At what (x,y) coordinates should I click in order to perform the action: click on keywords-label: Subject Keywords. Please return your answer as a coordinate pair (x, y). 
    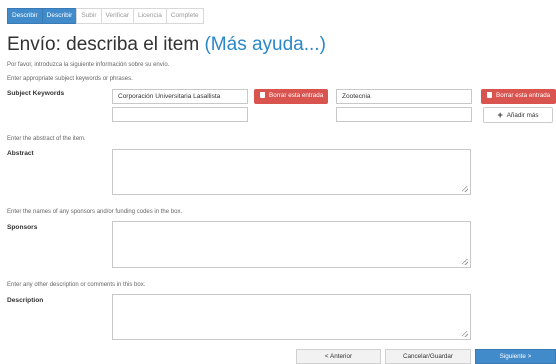
    Looking at the image, I should click on (36, 93).